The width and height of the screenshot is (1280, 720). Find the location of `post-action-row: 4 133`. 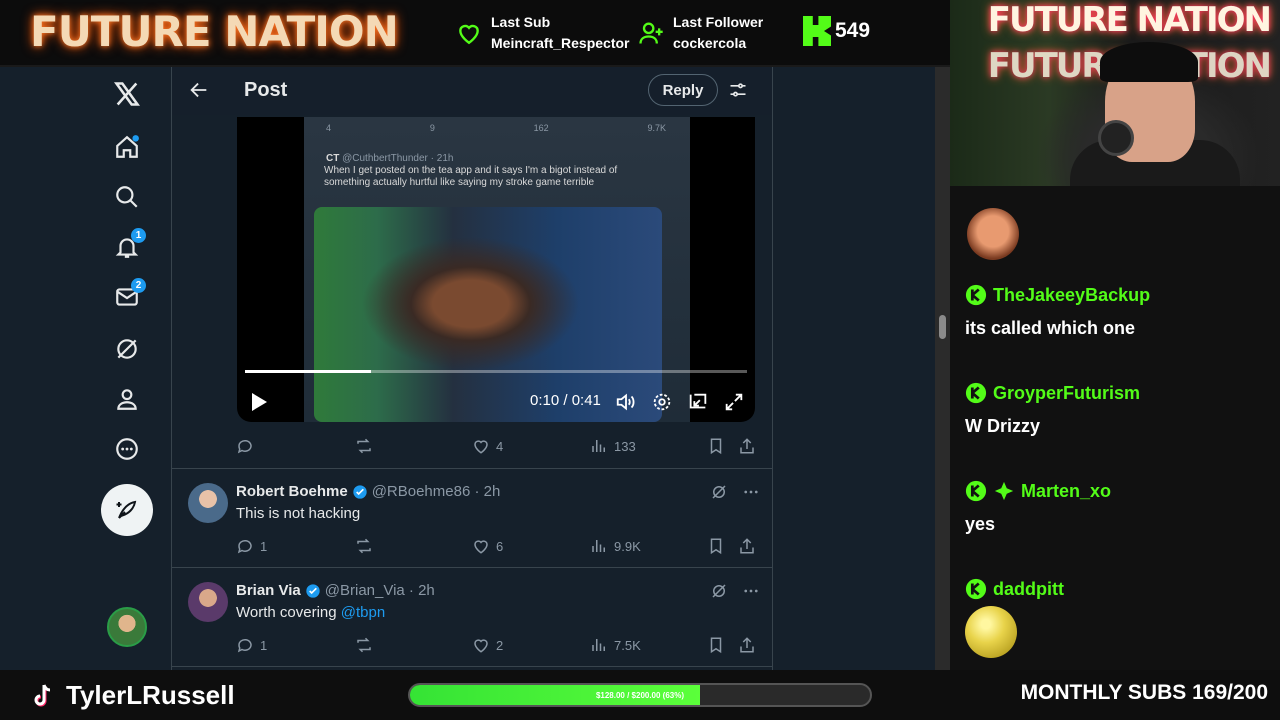

post-action-row: 4 133 is located at coordinates (472, 446).